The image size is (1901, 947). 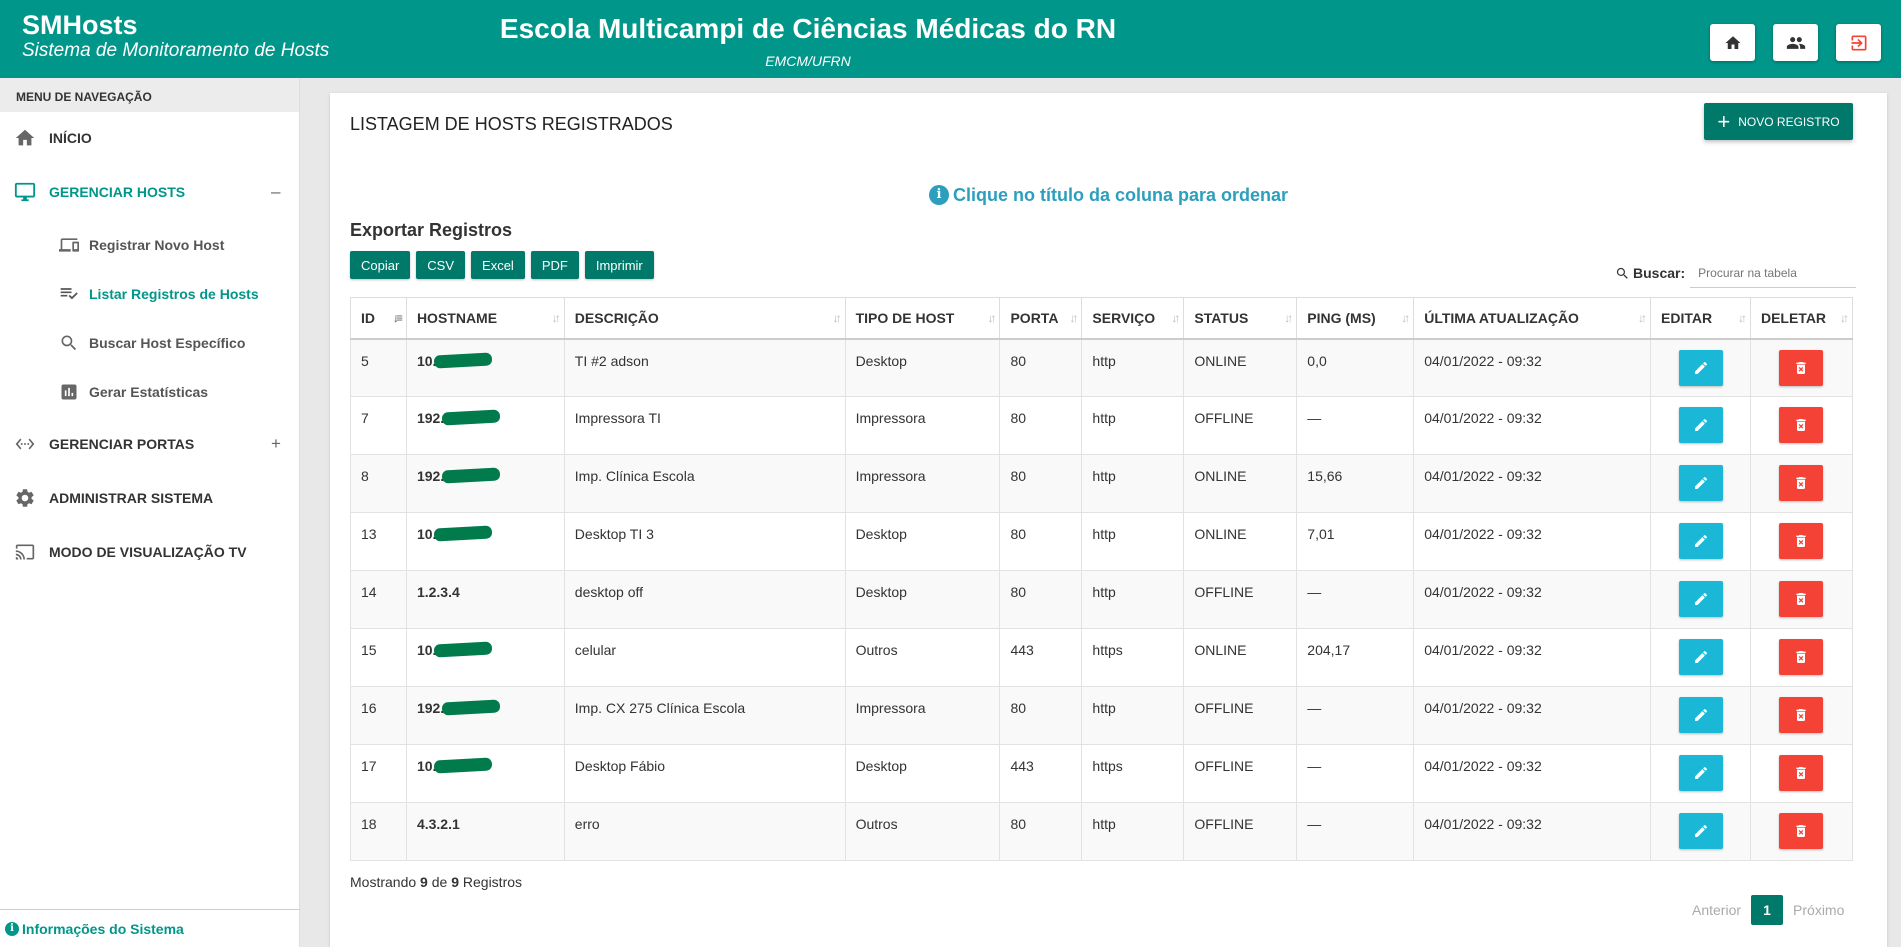 I want to click on col-porta: PORTA ↓↑, so click(x=1041, y=318).